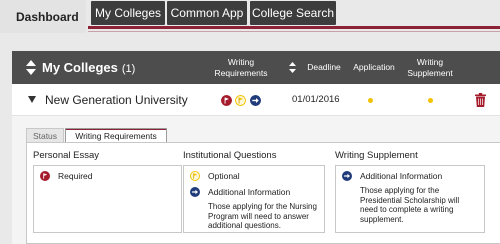  Describe the element at coordinates (249, 192) in the screenshot. I see `additional-info-label: Additional Information` at that location.